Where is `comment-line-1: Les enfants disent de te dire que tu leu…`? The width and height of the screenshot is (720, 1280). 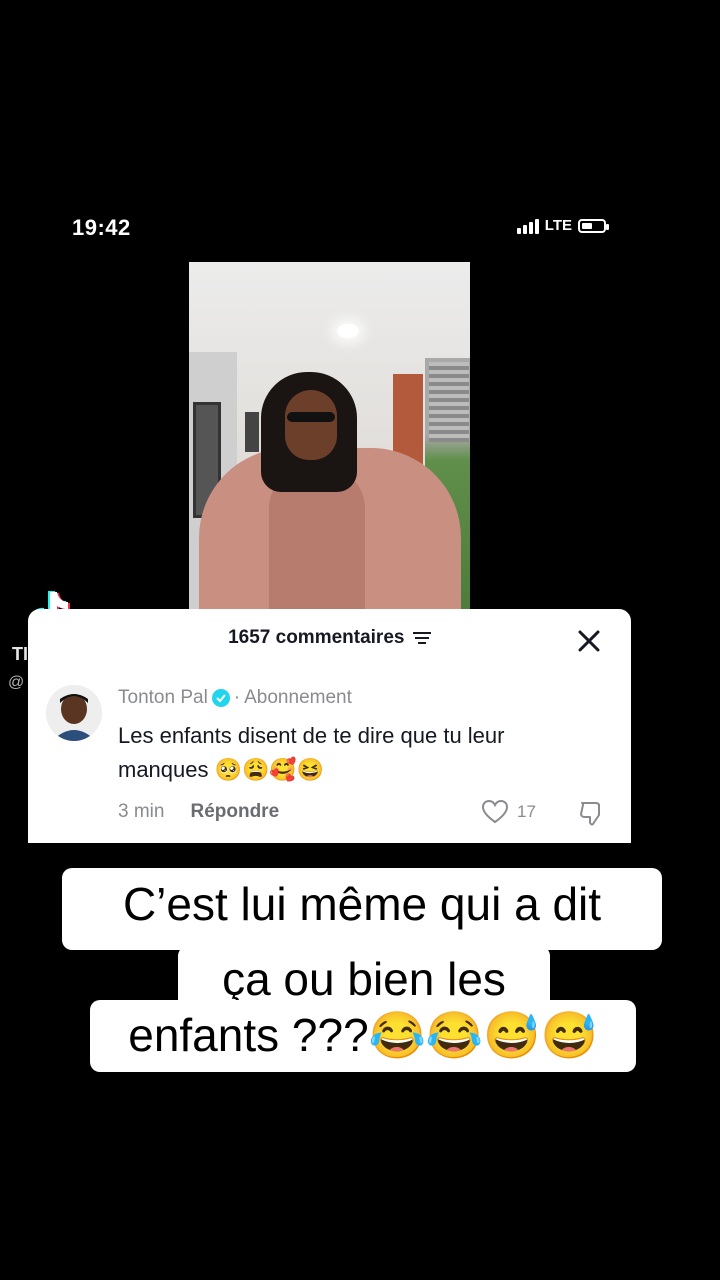 comment-line-1: Les enfants disent de te dire que tu leu… is located at coordinates (311, 735).